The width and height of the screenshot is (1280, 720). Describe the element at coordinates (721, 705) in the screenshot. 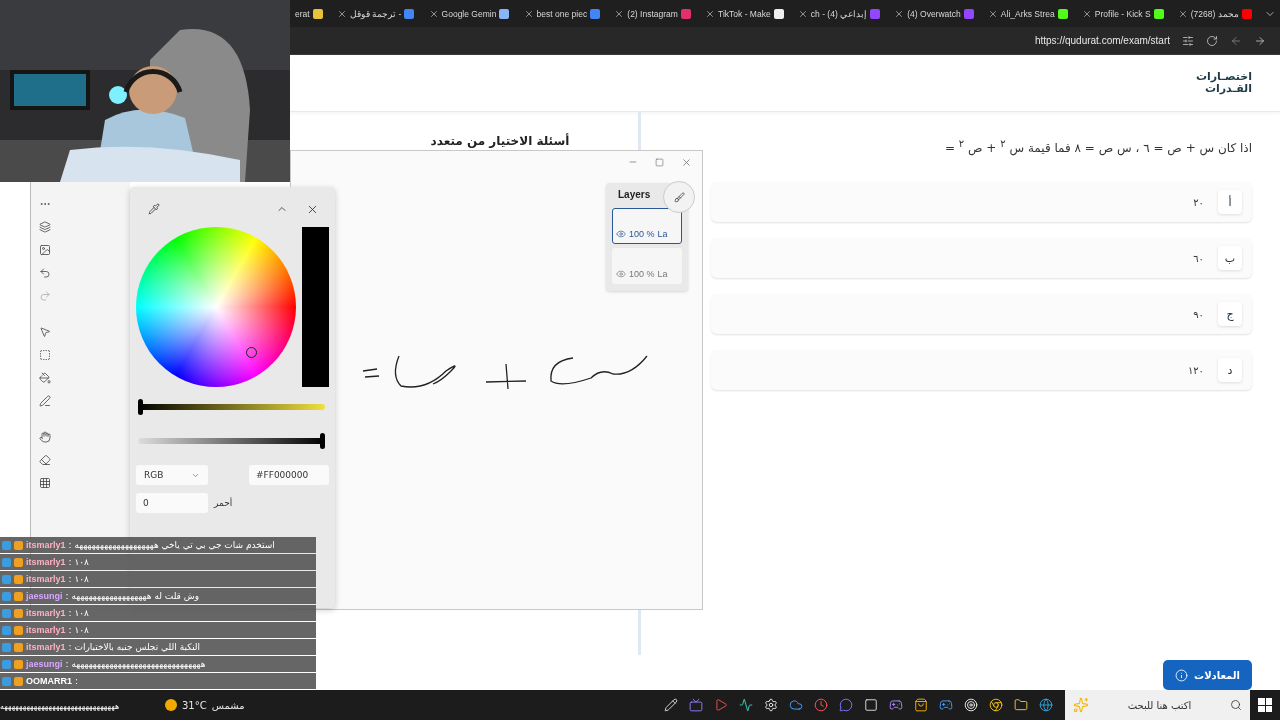

I see `play-icon` at that location.